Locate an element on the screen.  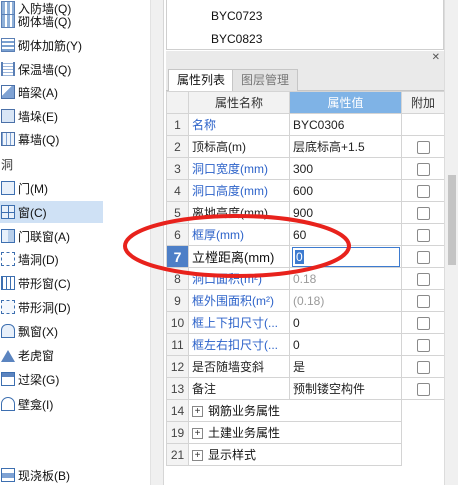
row-number: 10 is located at coordinates (177, 322).